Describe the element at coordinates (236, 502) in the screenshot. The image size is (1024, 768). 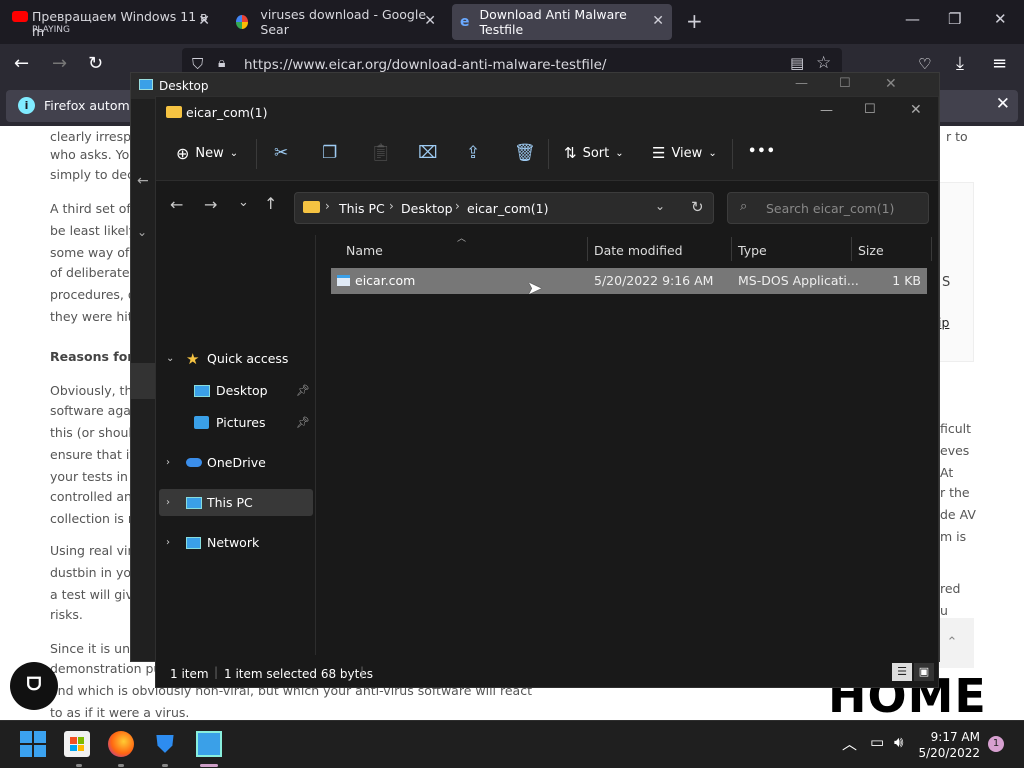
I see `nav-this-pc: › This PC` at that location.